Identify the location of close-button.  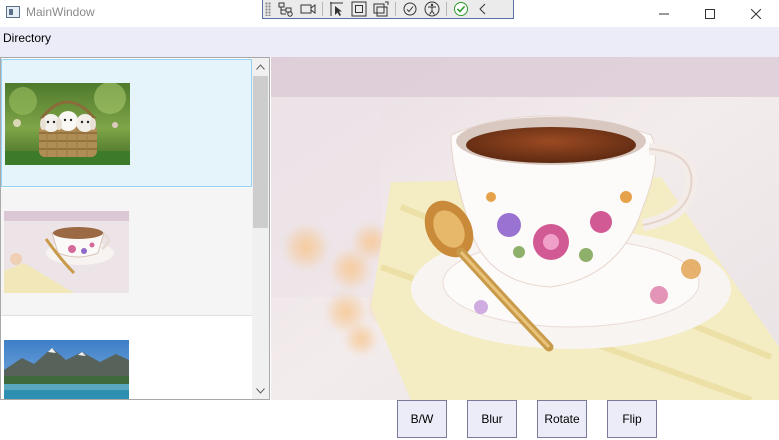
(756, 13).